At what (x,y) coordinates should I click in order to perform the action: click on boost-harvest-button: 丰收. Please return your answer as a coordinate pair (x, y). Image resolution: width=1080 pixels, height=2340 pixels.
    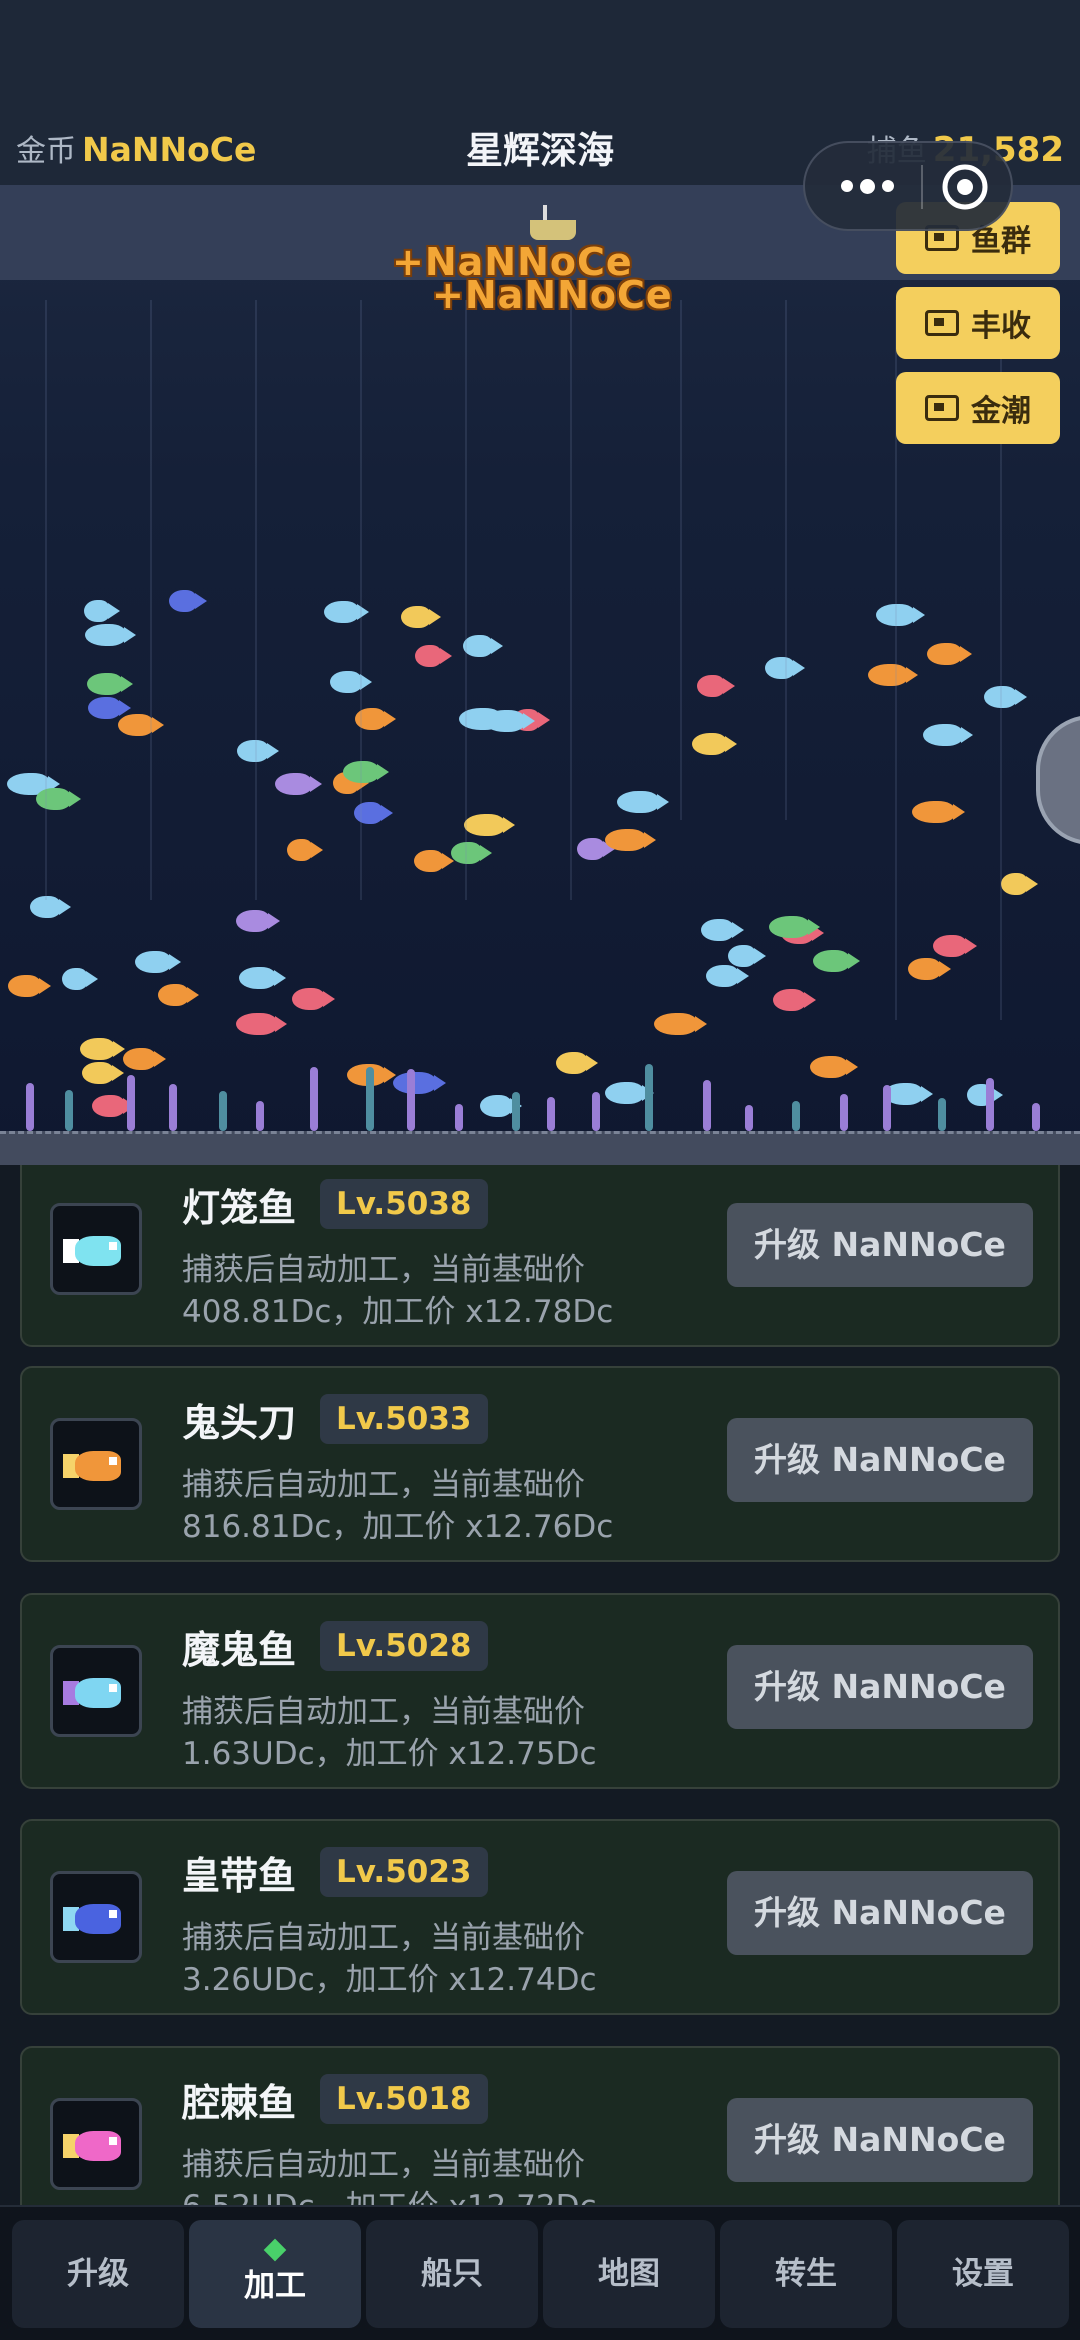
    Looking at the image, I should click on (978, 323).